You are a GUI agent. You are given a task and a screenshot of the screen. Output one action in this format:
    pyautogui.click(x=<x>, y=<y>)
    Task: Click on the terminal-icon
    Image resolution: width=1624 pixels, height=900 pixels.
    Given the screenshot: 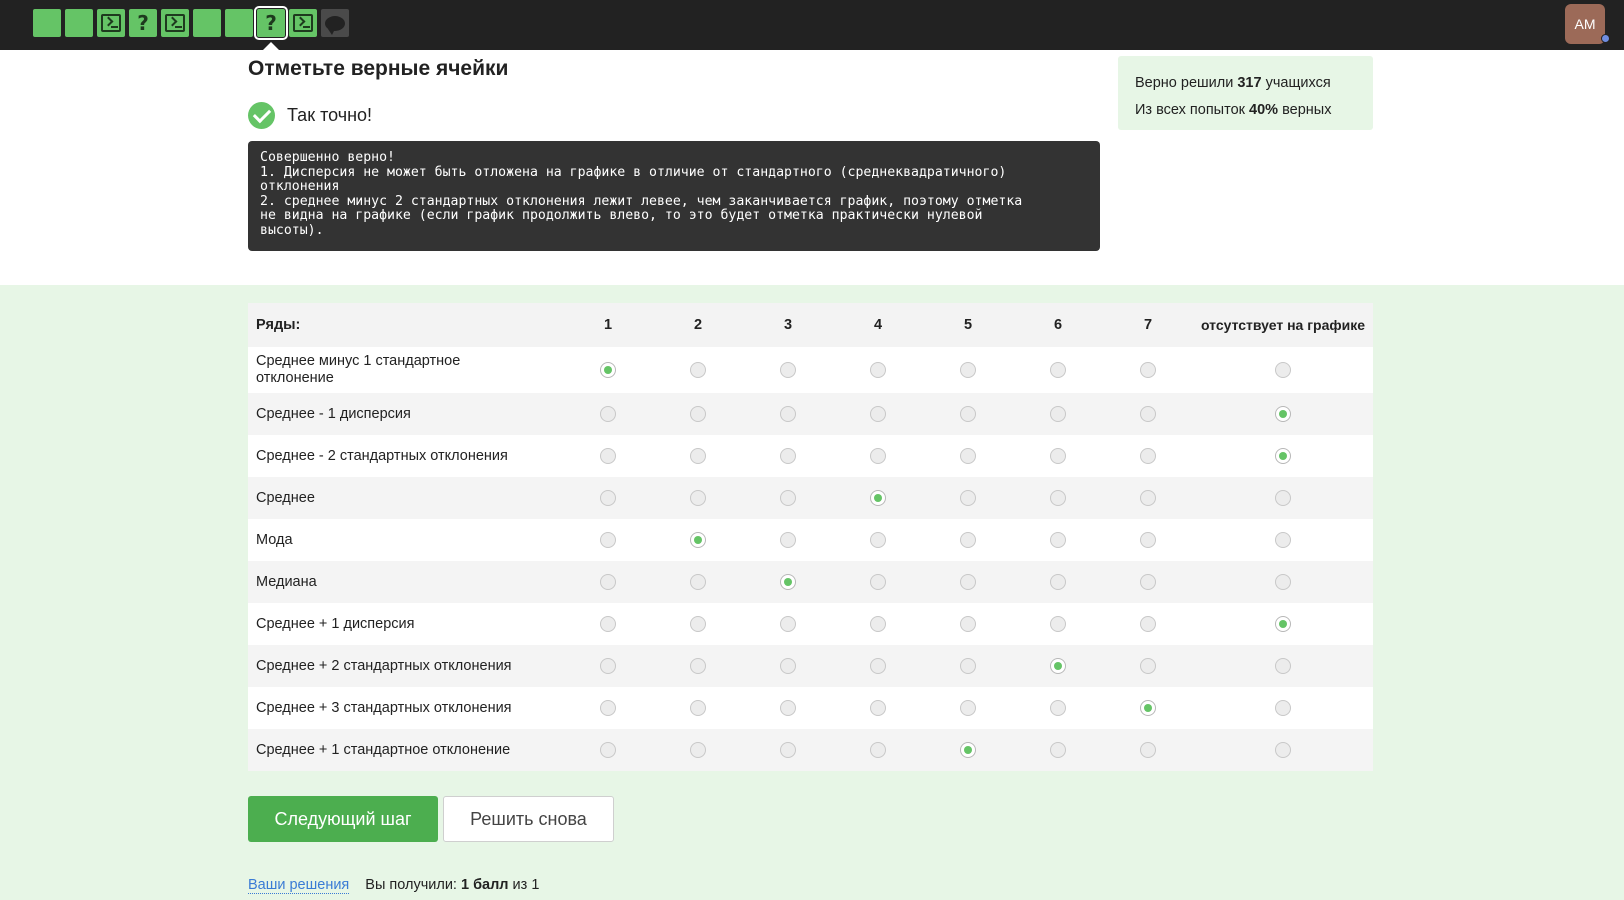 What is the action you would take?
    pyautogui.click(x=175, y=23)
    